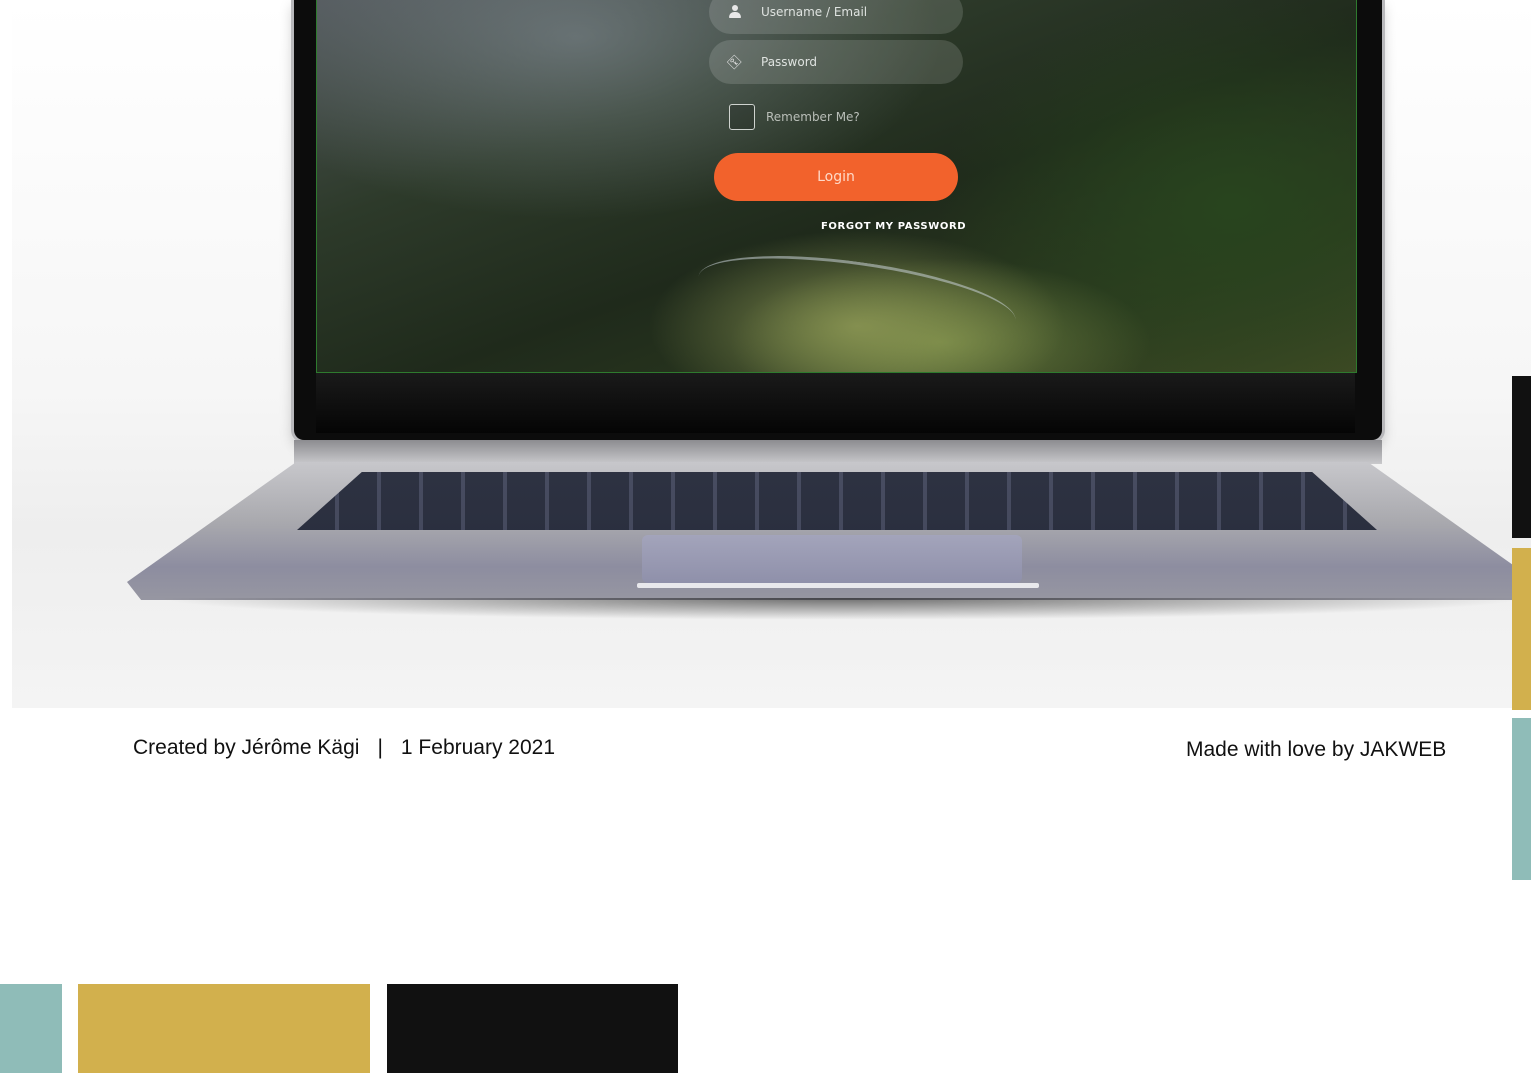  I want to click on username-field: Username / Email, so click(836, 17).